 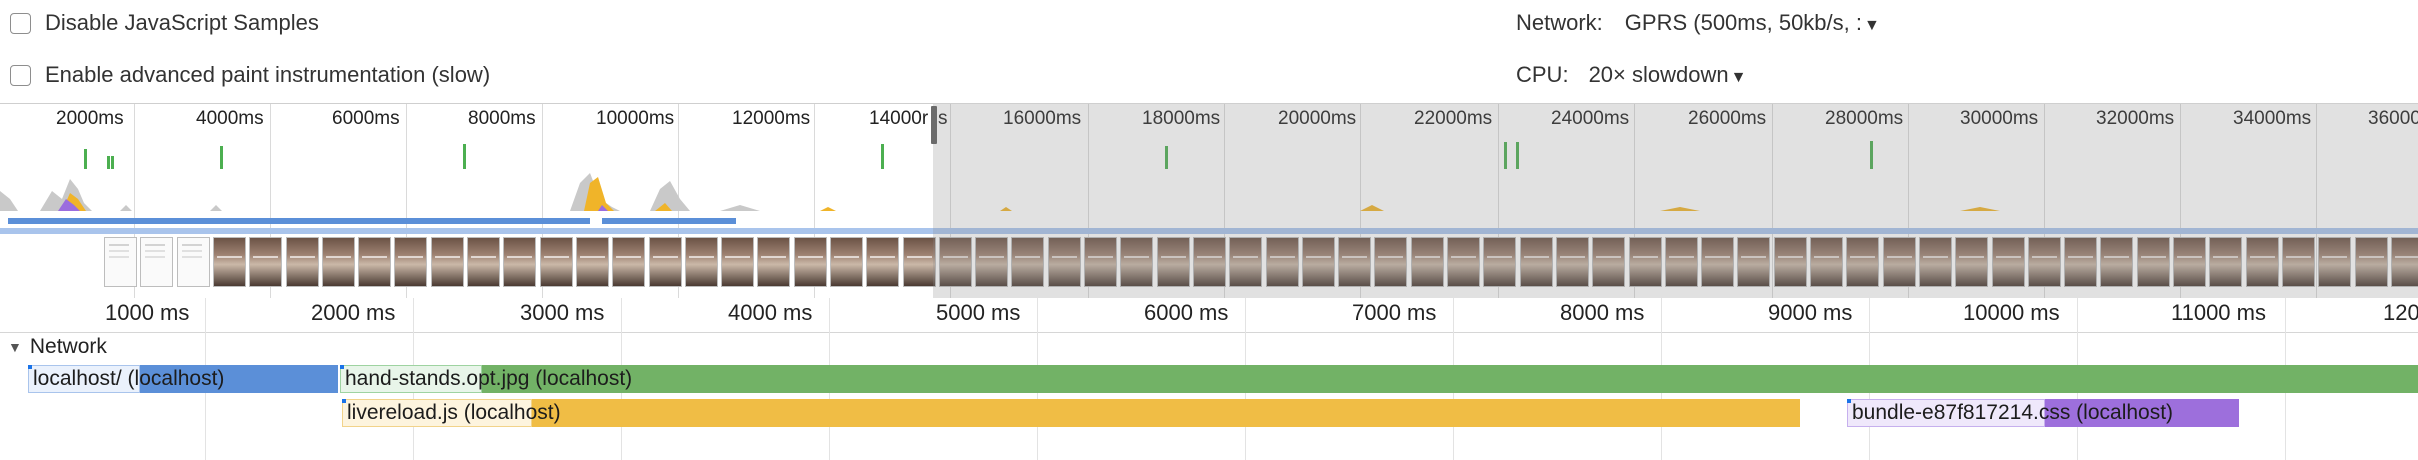 I want to click on network-section-label: Network, so click(x=68, y=346).